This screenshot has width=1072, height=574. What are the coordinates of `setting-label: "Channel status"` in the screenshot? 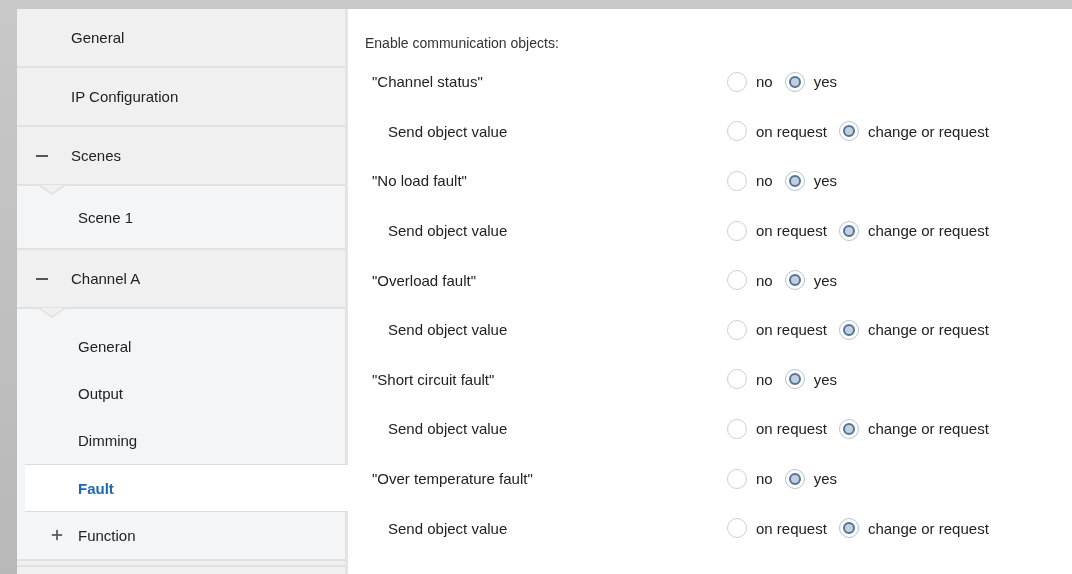 It's located at (427, 82).